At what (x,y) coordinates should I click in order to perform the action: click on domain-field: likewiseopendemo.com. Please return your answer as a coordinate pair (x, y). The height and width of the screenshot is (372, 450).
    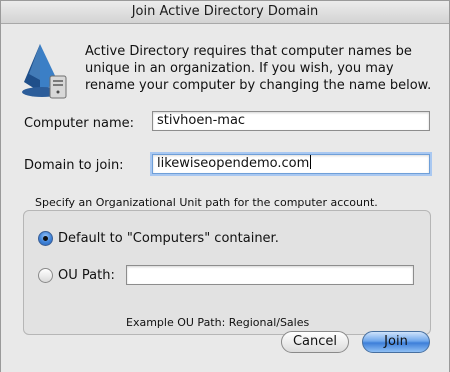
    Looking at the image, I should click on (291, 164).